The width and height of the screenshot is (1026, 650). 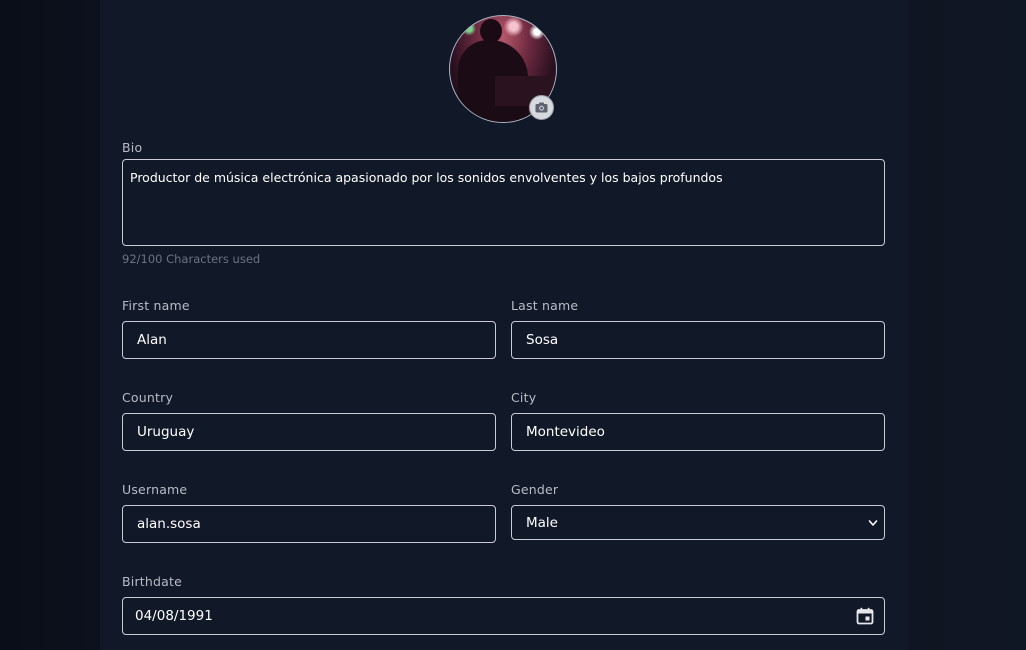 I want to click on first-name-label: First name, so click(x=156, y=305).